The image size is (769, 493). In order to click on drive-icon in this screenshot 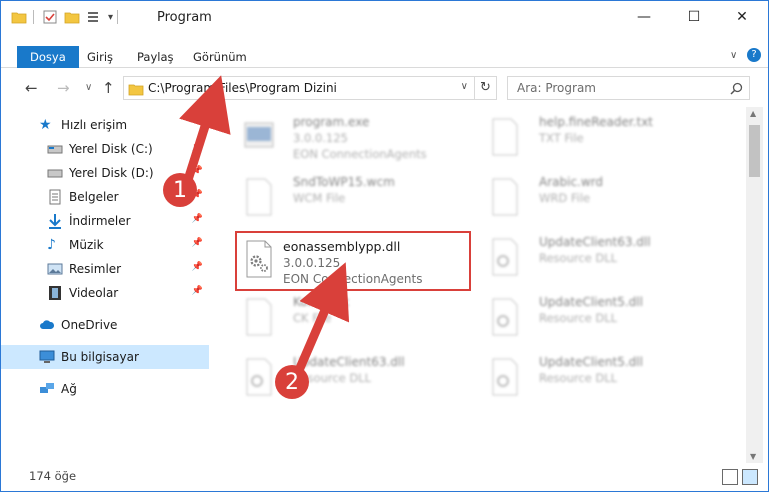, I will do `click(55, 173)`.